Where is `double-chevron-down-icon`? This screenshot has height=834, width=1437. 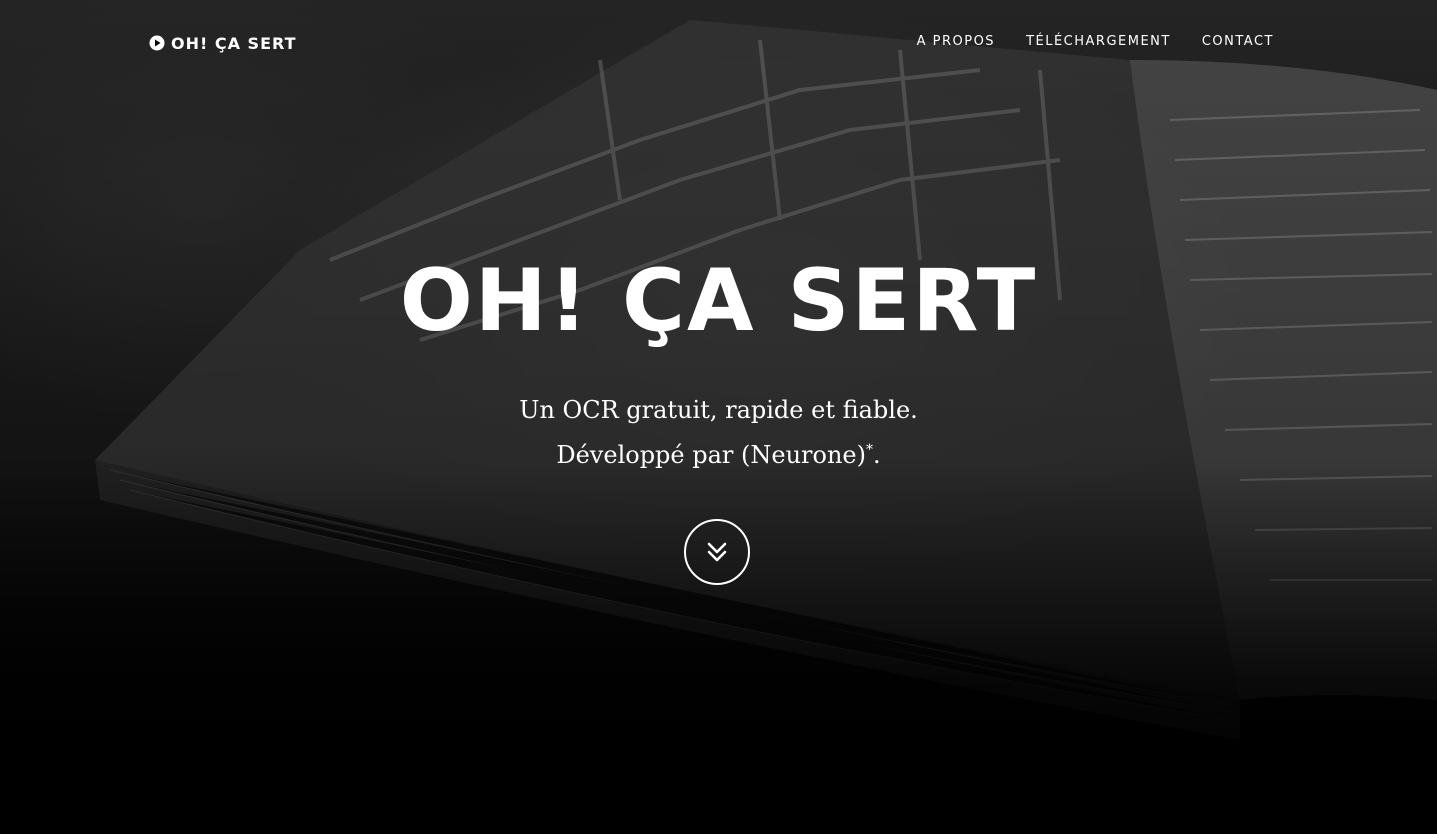
double-chevron-down-icon is located at coordinates (717, 552).